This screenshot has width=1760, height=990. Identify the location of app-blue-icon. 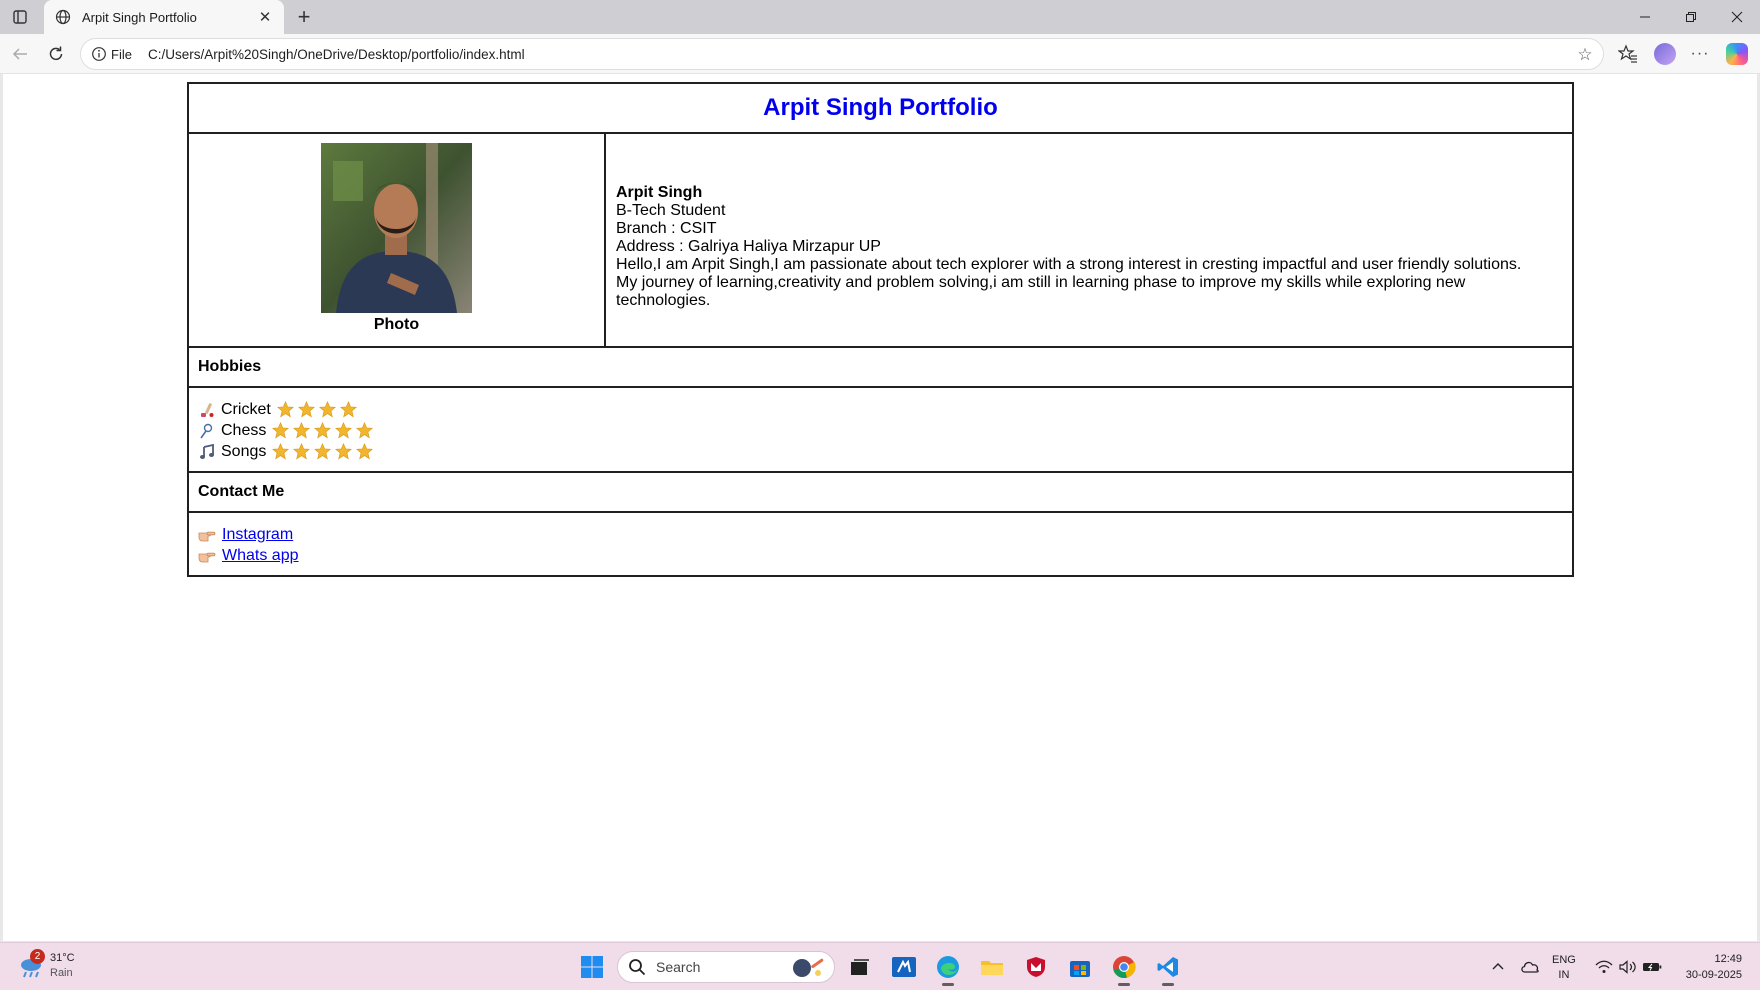
(904, 967).